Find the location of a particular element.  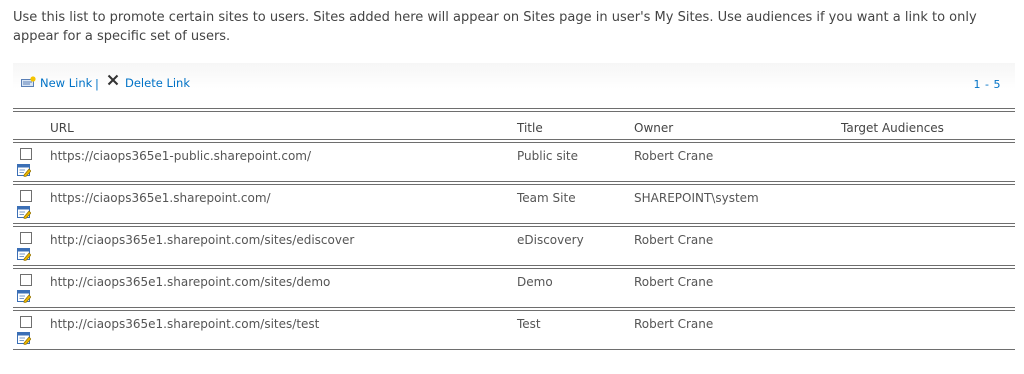

new-link-label: New Link is located at coordinates (66, 83).